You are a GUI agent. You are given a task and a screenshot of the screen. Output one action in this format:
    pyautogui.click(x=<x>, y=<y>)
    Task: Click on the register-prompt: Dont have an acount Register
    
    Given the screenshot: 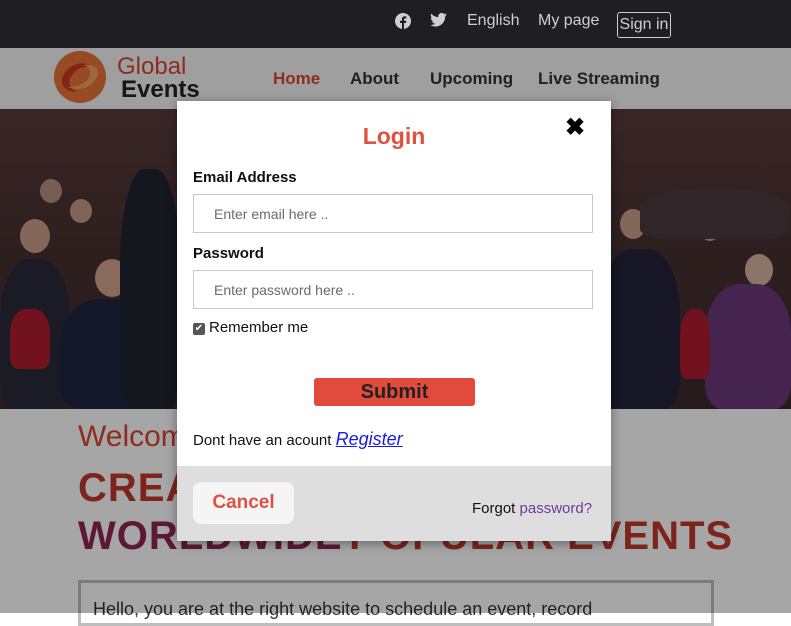 What is the action you would take?
    pyautogui.click(x=298, y=439)
    